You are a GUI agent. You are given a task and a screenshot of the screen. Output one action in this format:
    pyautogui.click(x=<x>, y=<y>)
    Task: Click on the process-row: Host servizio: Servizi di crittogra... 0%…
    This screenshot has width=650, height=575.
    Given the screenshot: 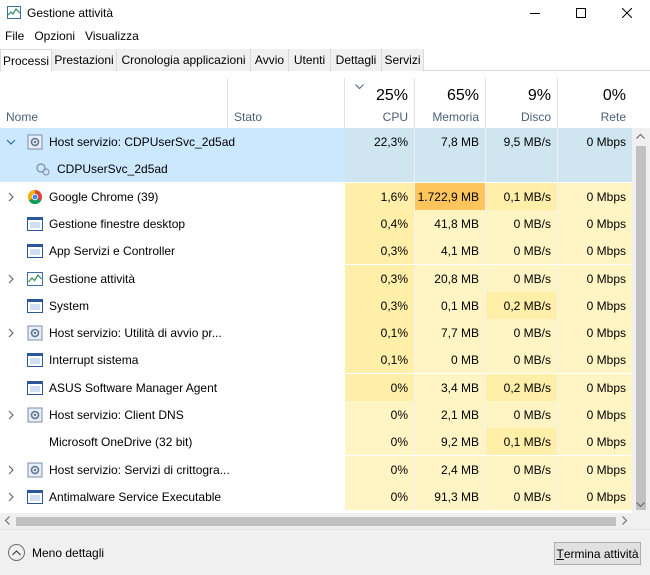 What is the action you would take?
    pyautogui.click(x=316, y=469)
    